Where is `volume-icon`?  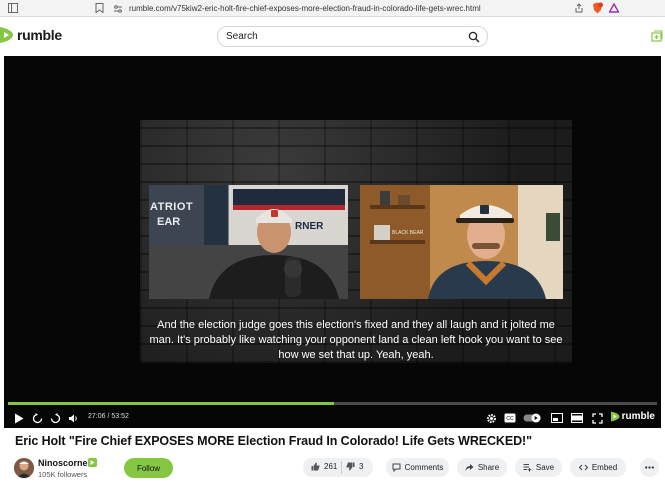
volume-icon is located at coordinates (73, 418).